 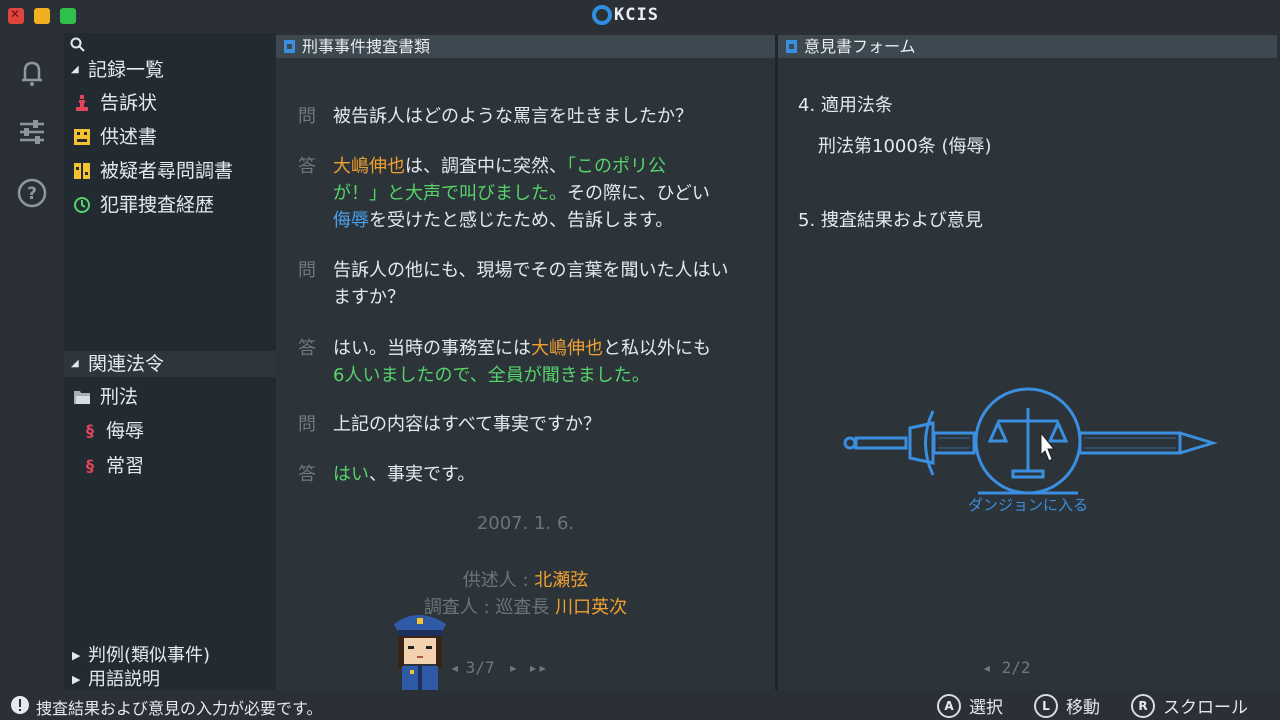 I want to click on form-panel-header: 意見書フォーム, so click(x=1027, y=46).